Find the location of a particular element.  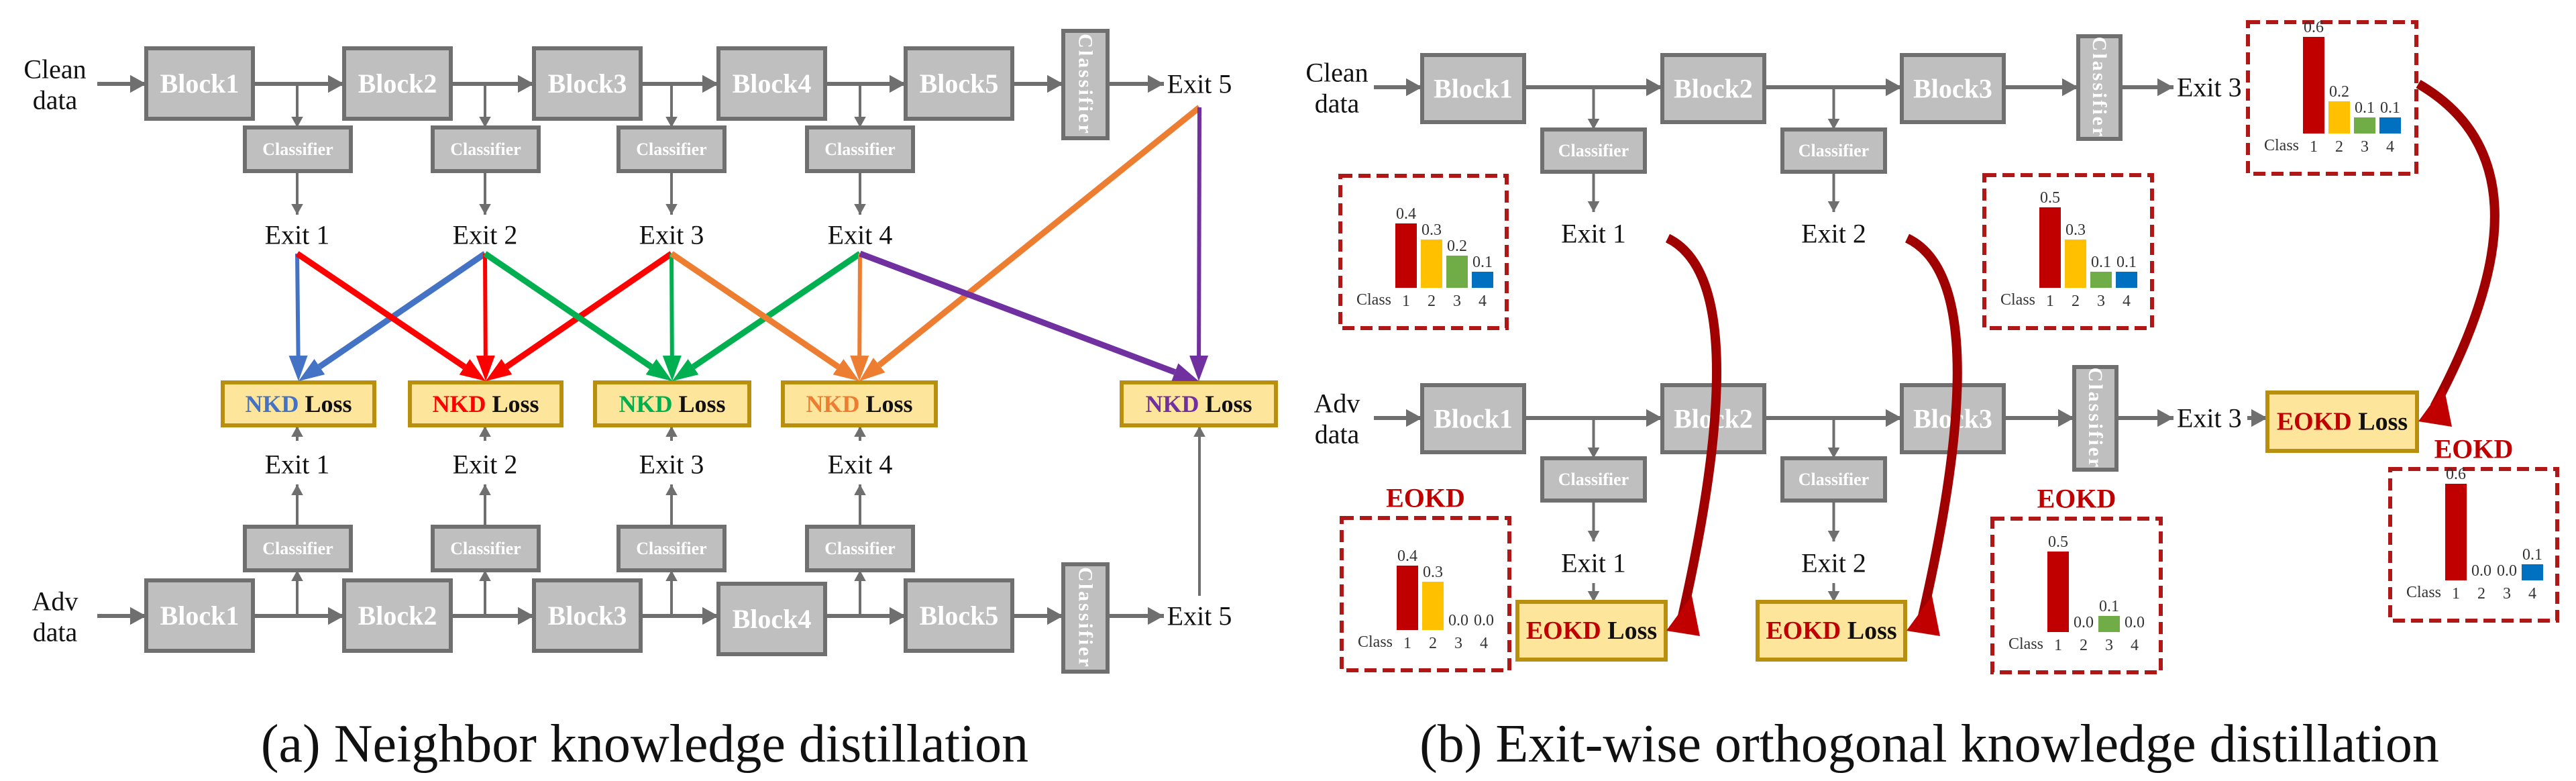

block-label: Block1 is located at coordinates (199, 616).